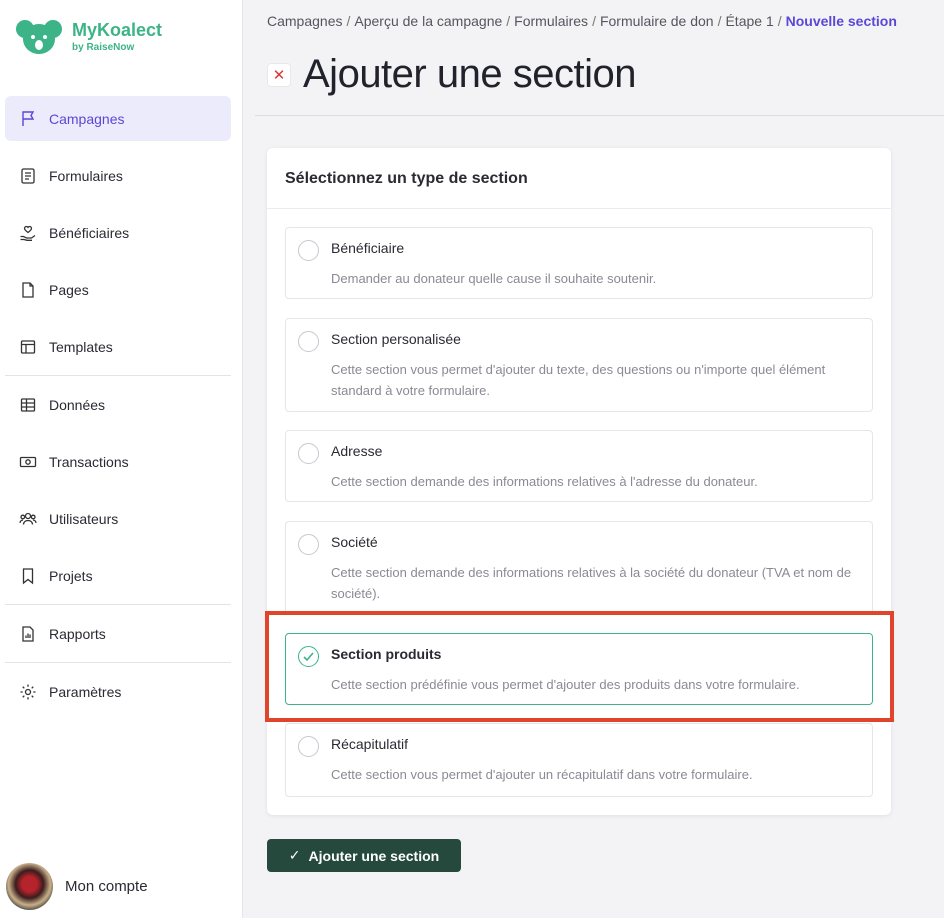 This screenshot has width=944, height=918. I want to click on sidebar-item-templates: Templates, so click(118, 346).